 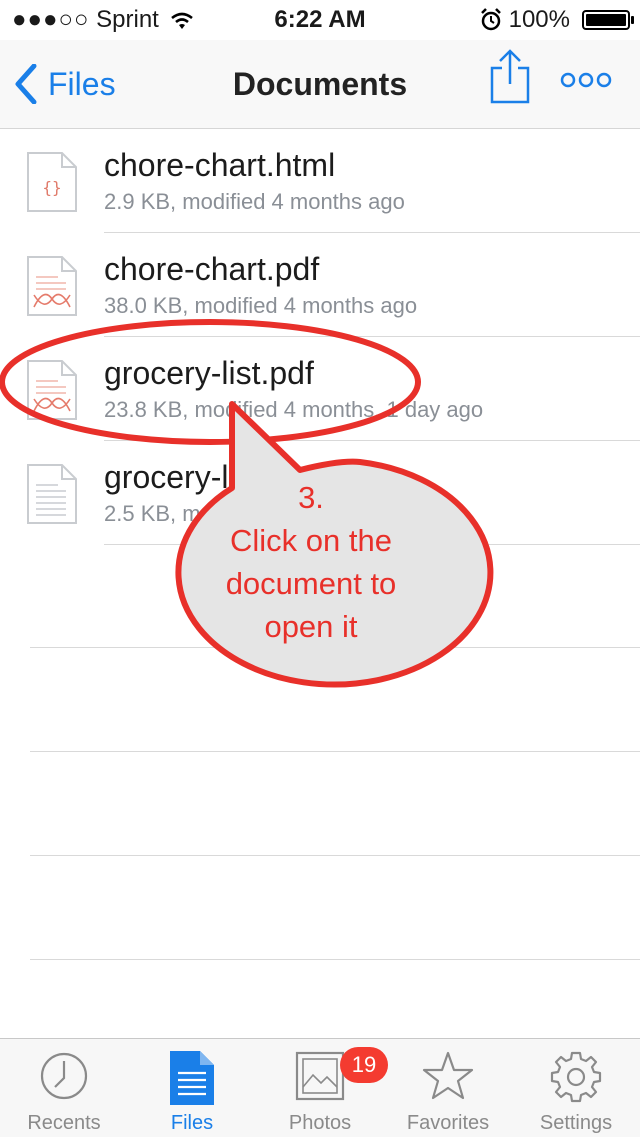 I want to click on annotation-text: 3. Click on the document to open it, so click(x=311, y=562).